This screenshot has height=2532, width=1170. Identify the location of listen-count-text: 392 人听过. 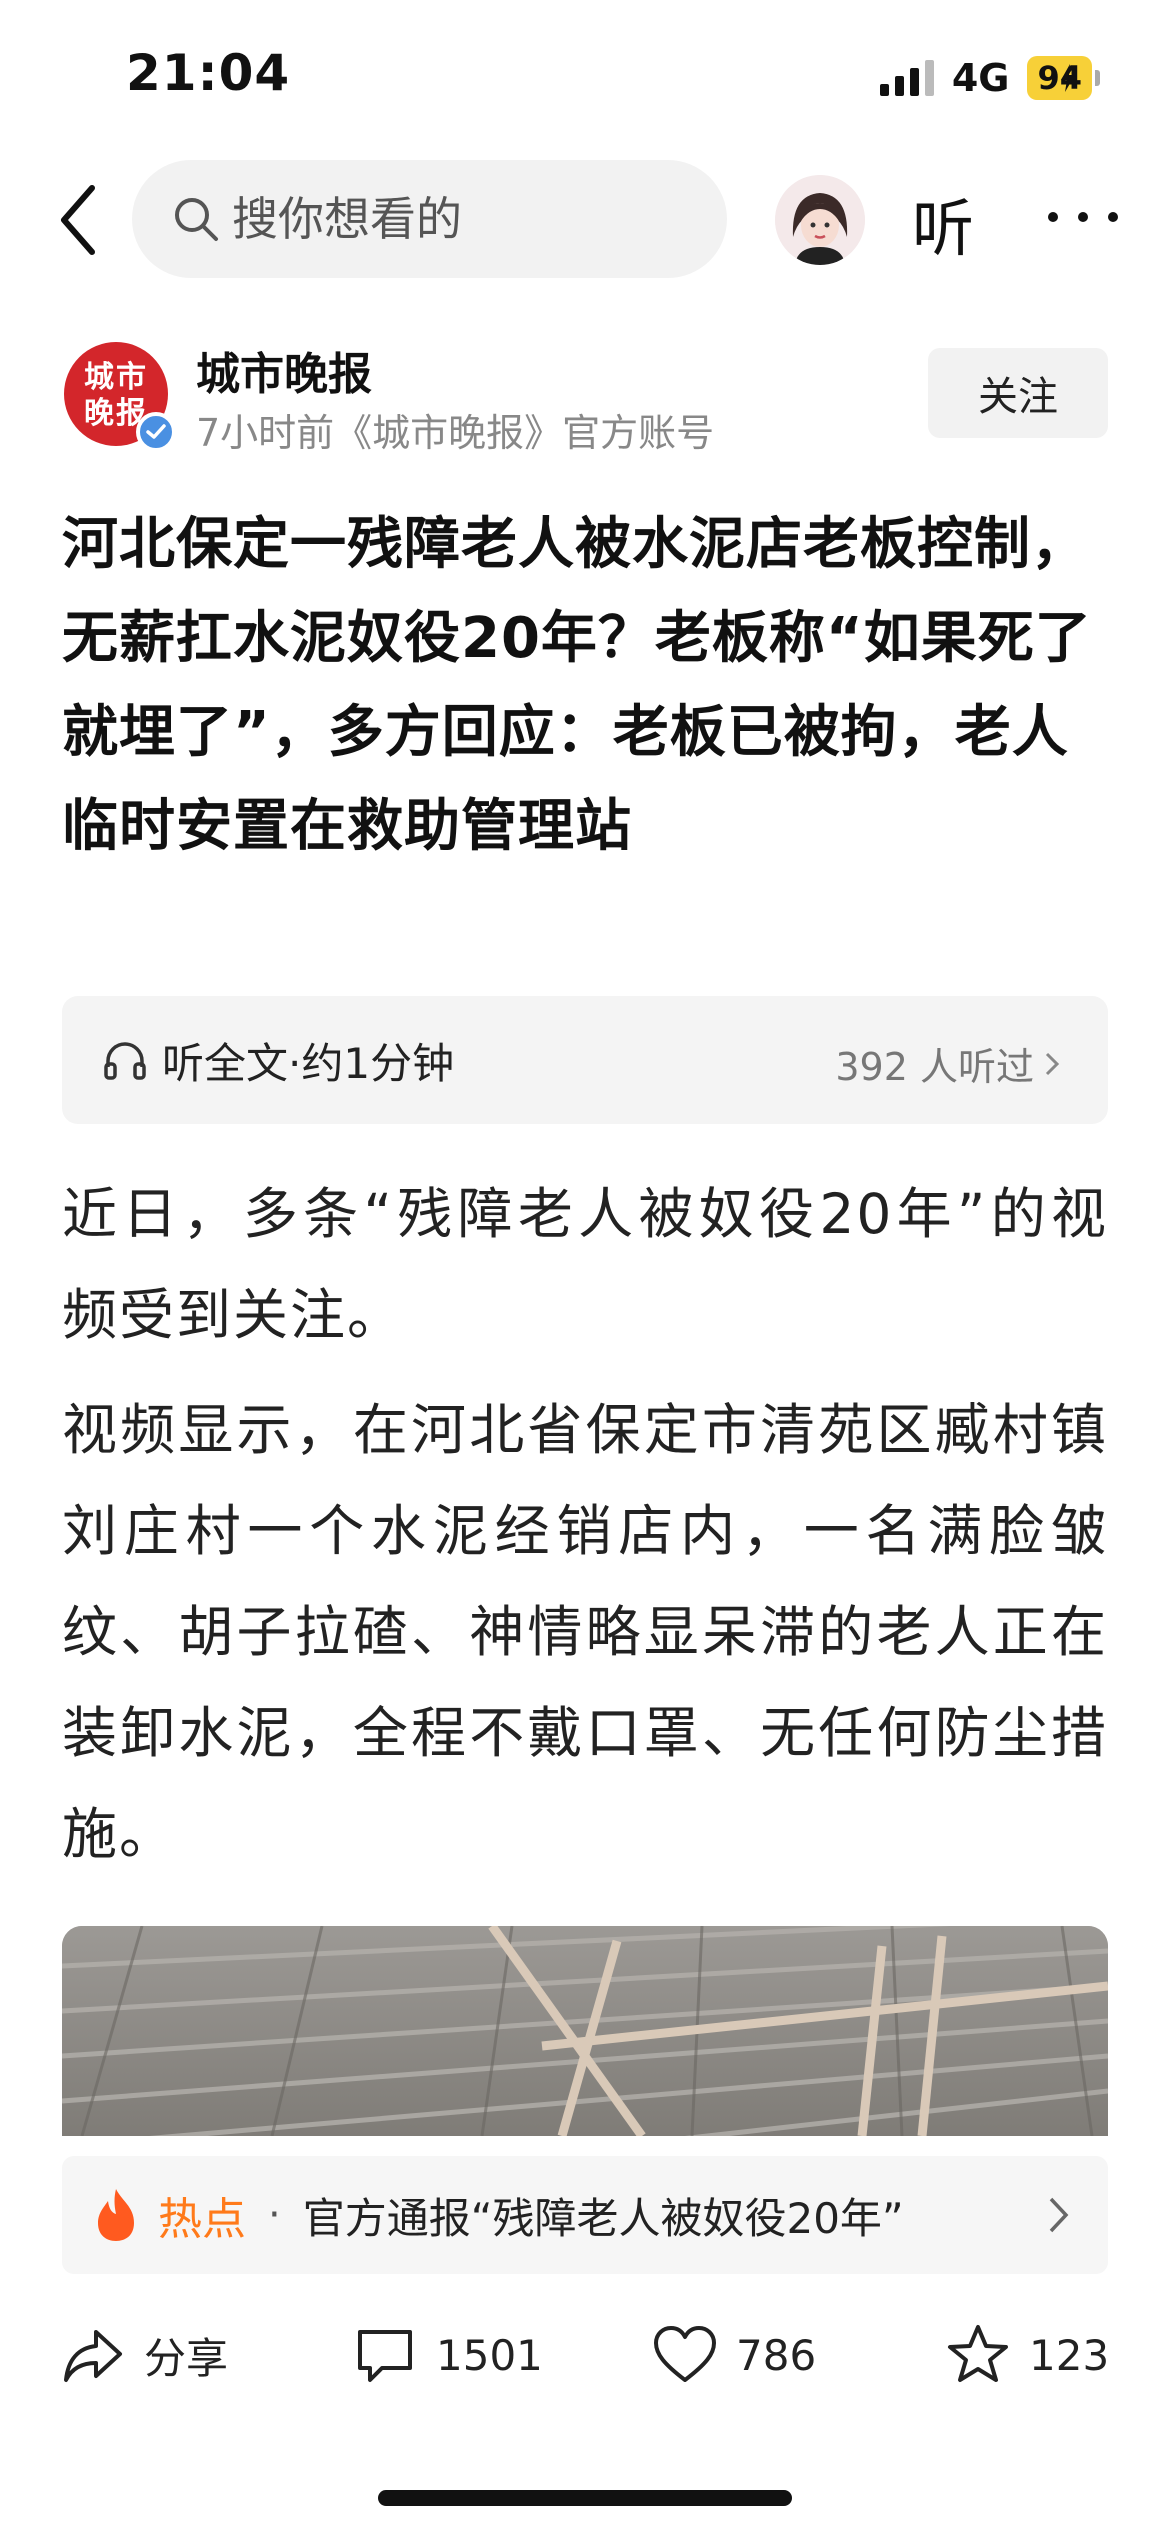
(934, 1067).